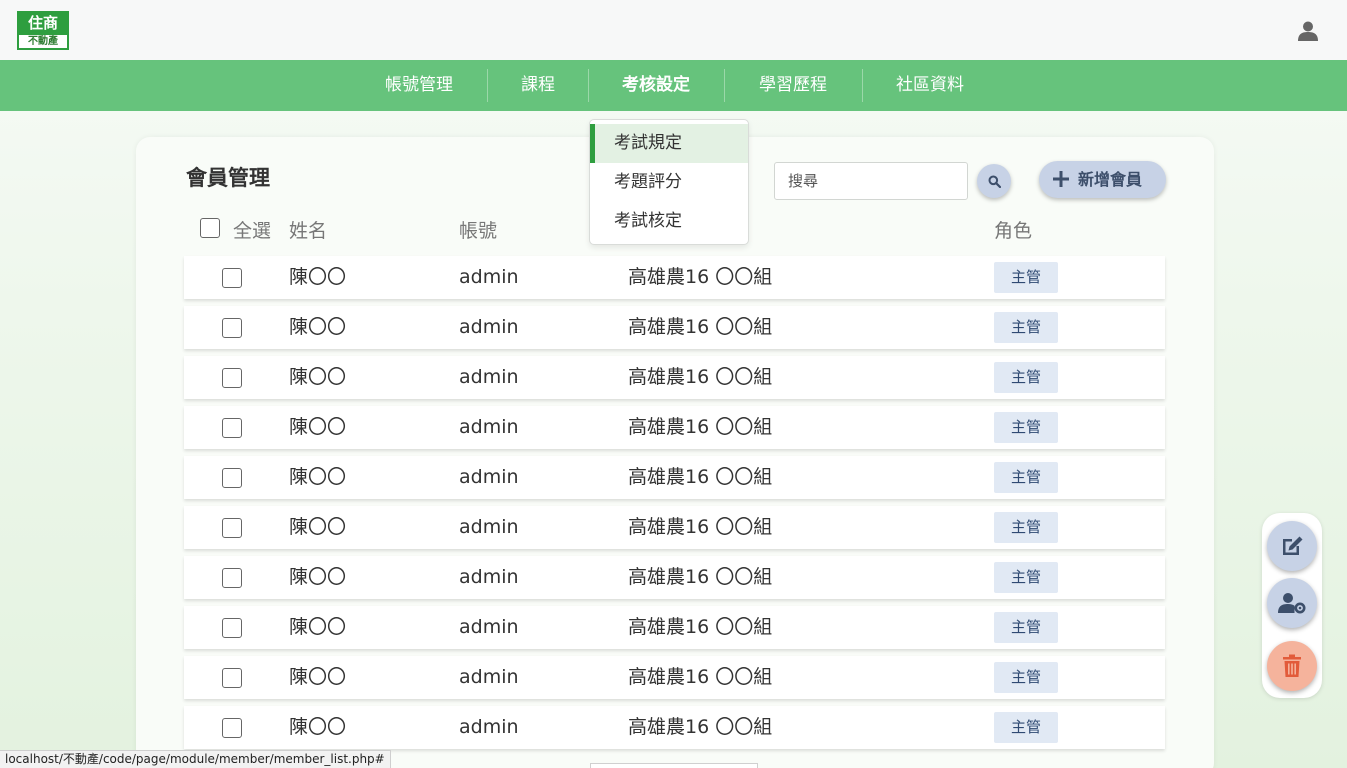  I want to click on column-header-account: 帳號, so click(478, 231).